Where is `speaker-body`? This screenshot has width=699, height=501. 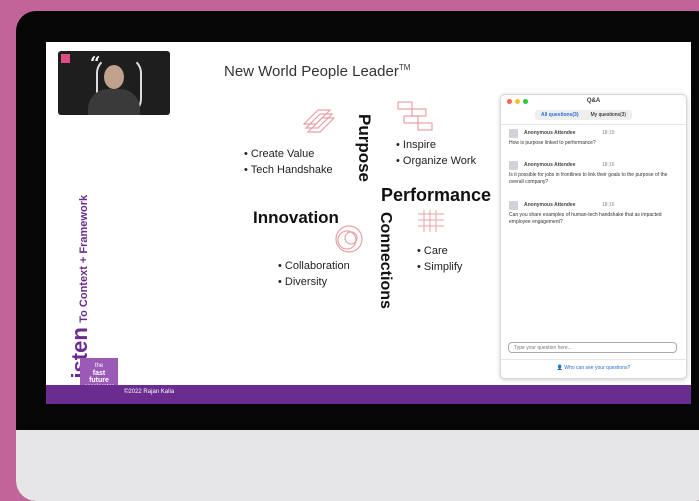 speaker-body is located at coordinates (114, 102).